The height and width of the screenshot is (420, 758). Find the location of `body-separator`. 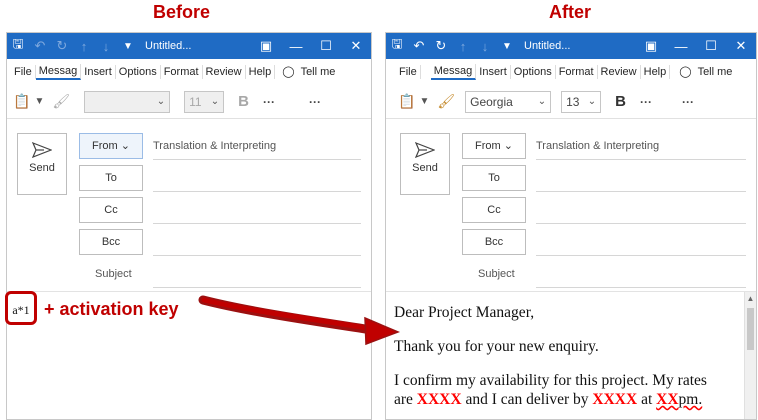

body-separator is located at coordinates (571, 291).